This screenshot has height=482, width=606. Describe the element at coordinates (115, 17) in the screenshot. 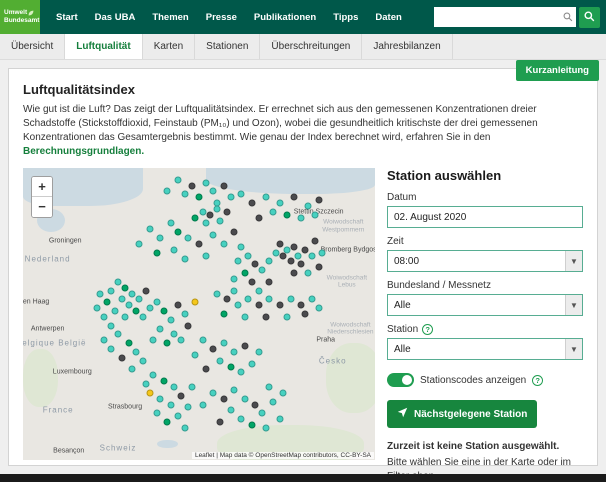

I see `nav-item-das-uba: Das UBA` at that location.